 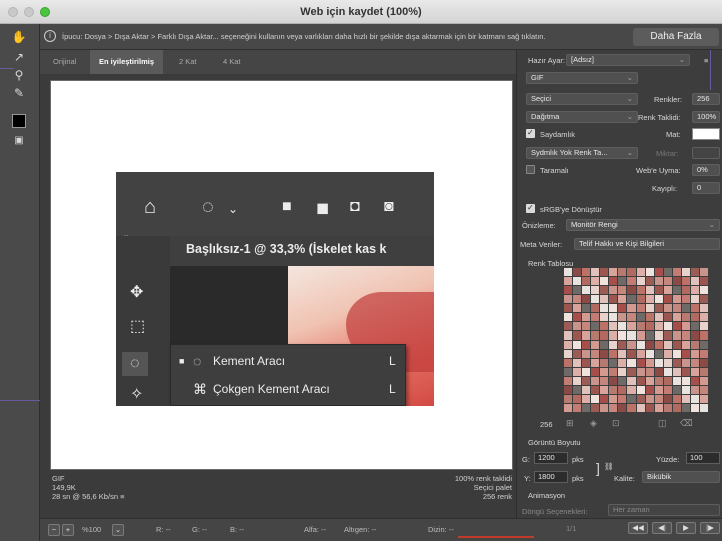 I want to click on tab-original: Orijinal, so click(x=64, y=62).